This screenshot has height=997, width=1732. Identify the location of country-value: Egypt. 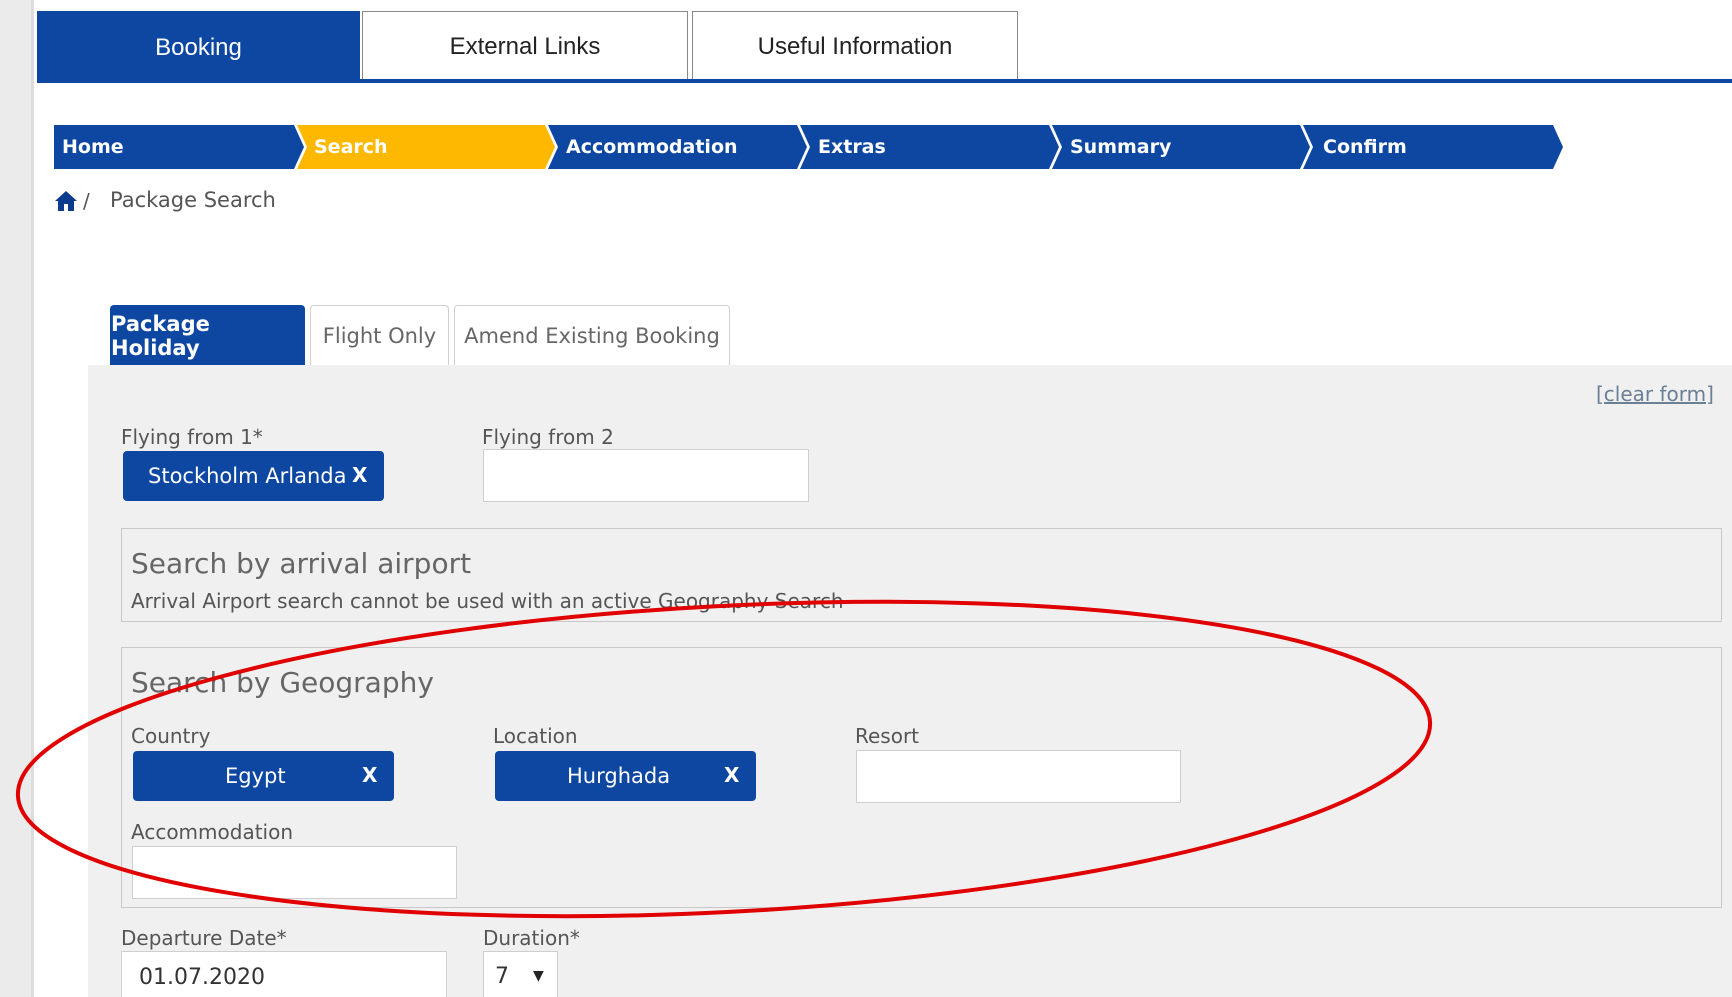
(255, 776).